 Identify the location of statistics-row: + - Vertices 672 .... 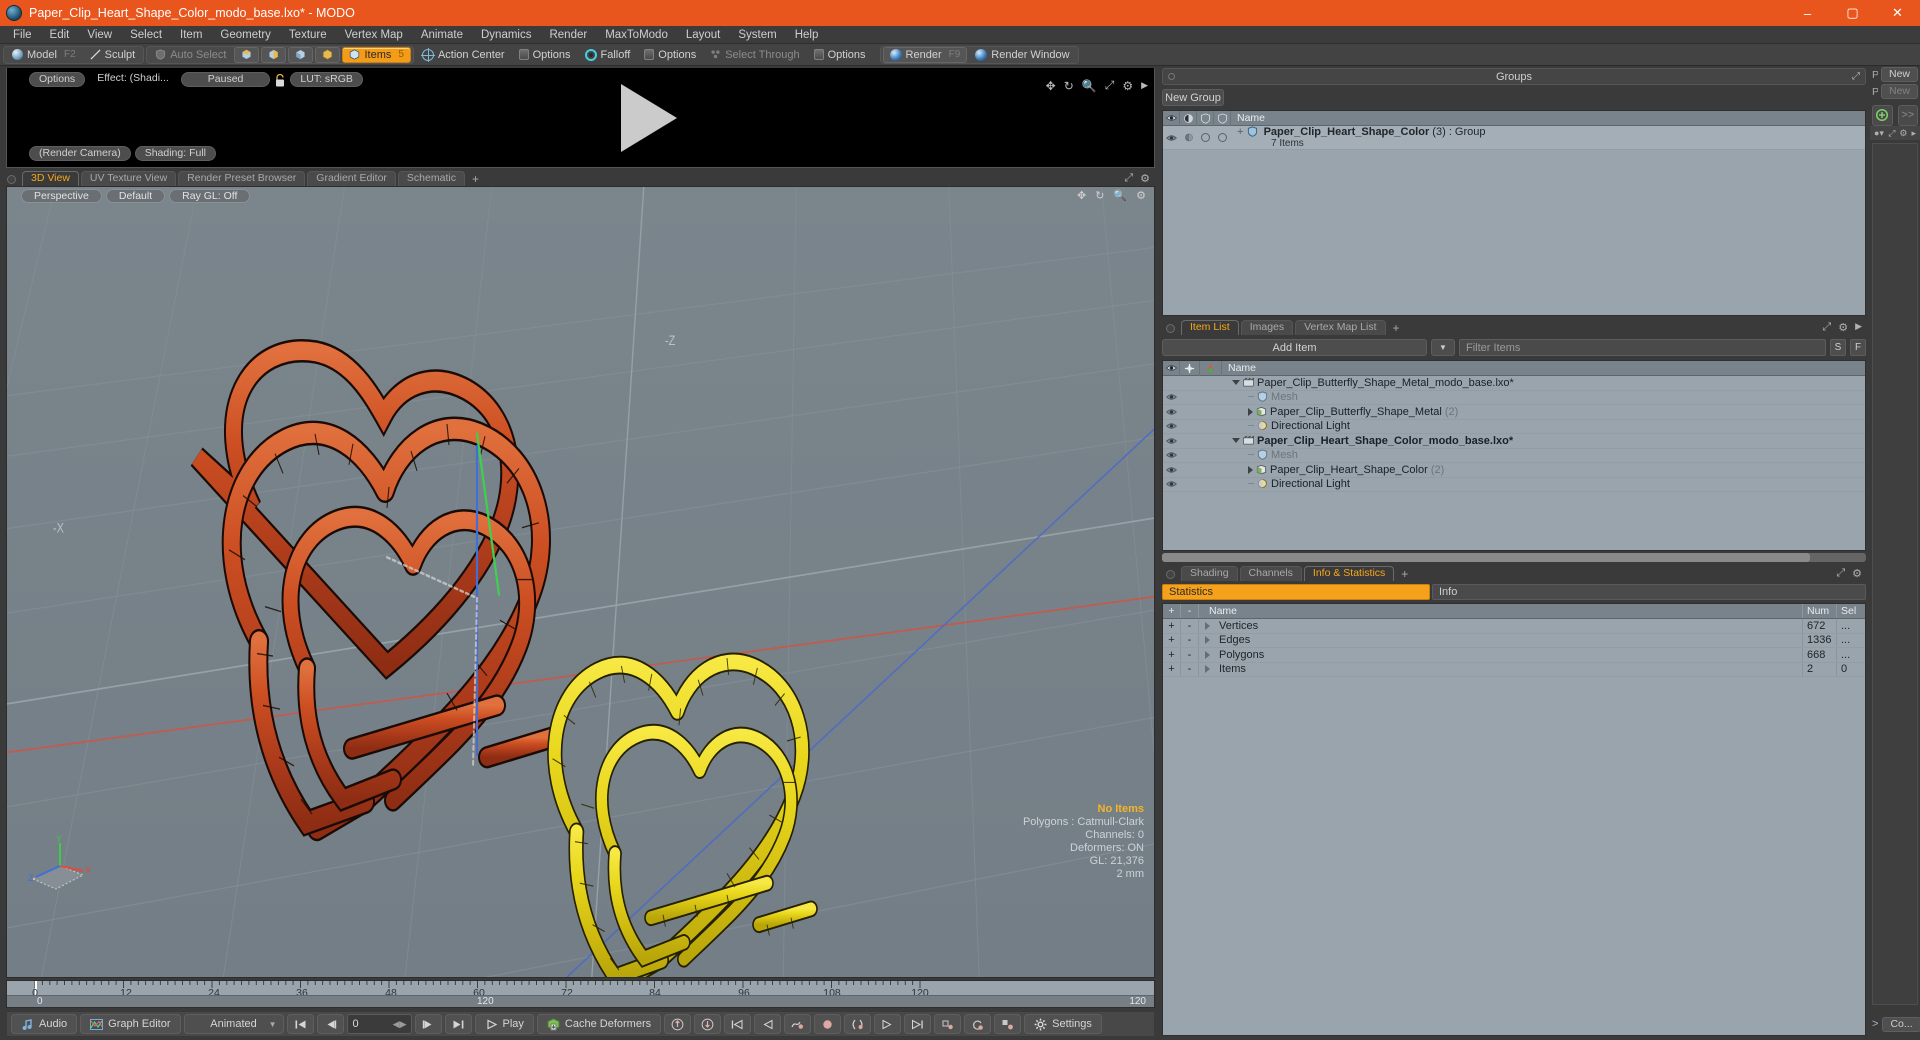
(1514, 626).